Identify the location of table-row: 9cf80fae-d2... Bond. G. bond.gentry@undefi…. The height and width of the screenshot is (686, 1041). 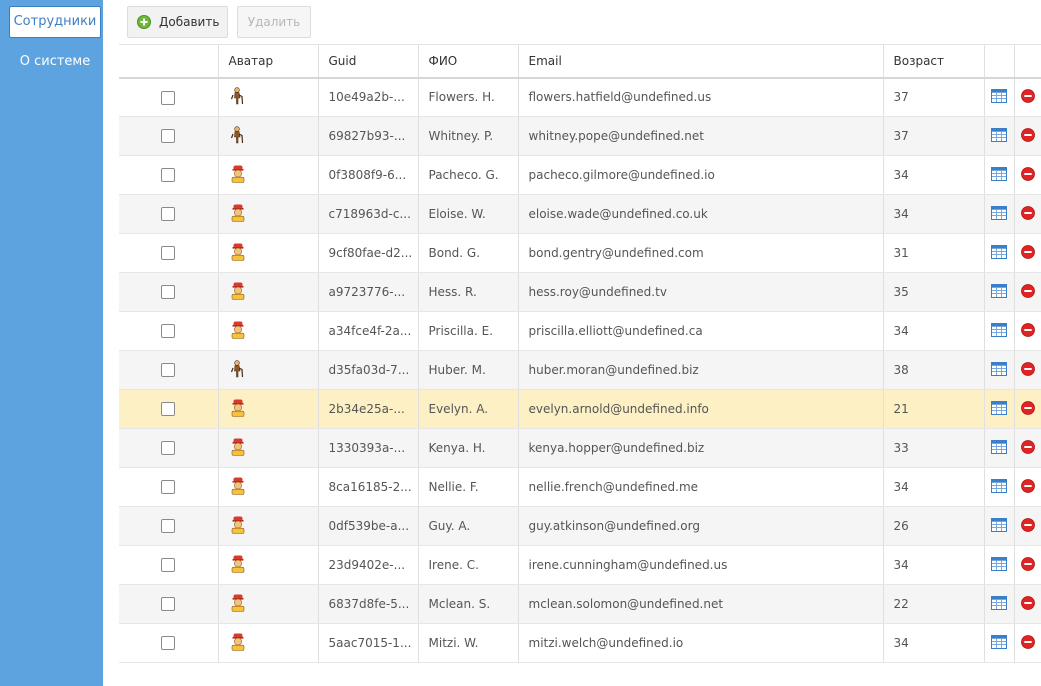
(580, 253).